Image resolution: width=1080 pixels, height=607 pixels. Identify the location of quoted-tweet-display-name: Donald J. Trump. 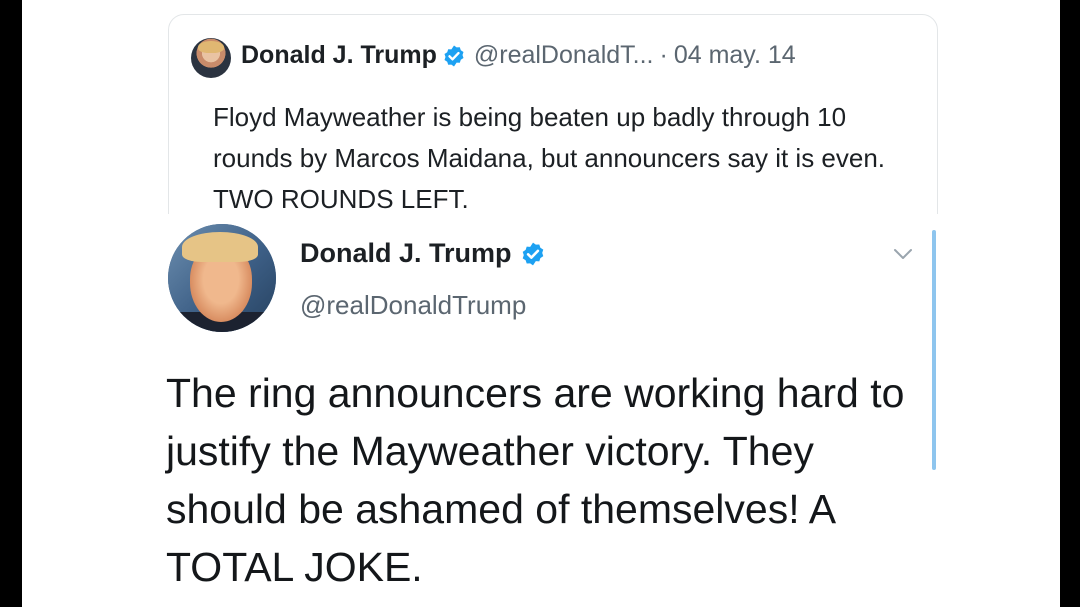
(339, 55).